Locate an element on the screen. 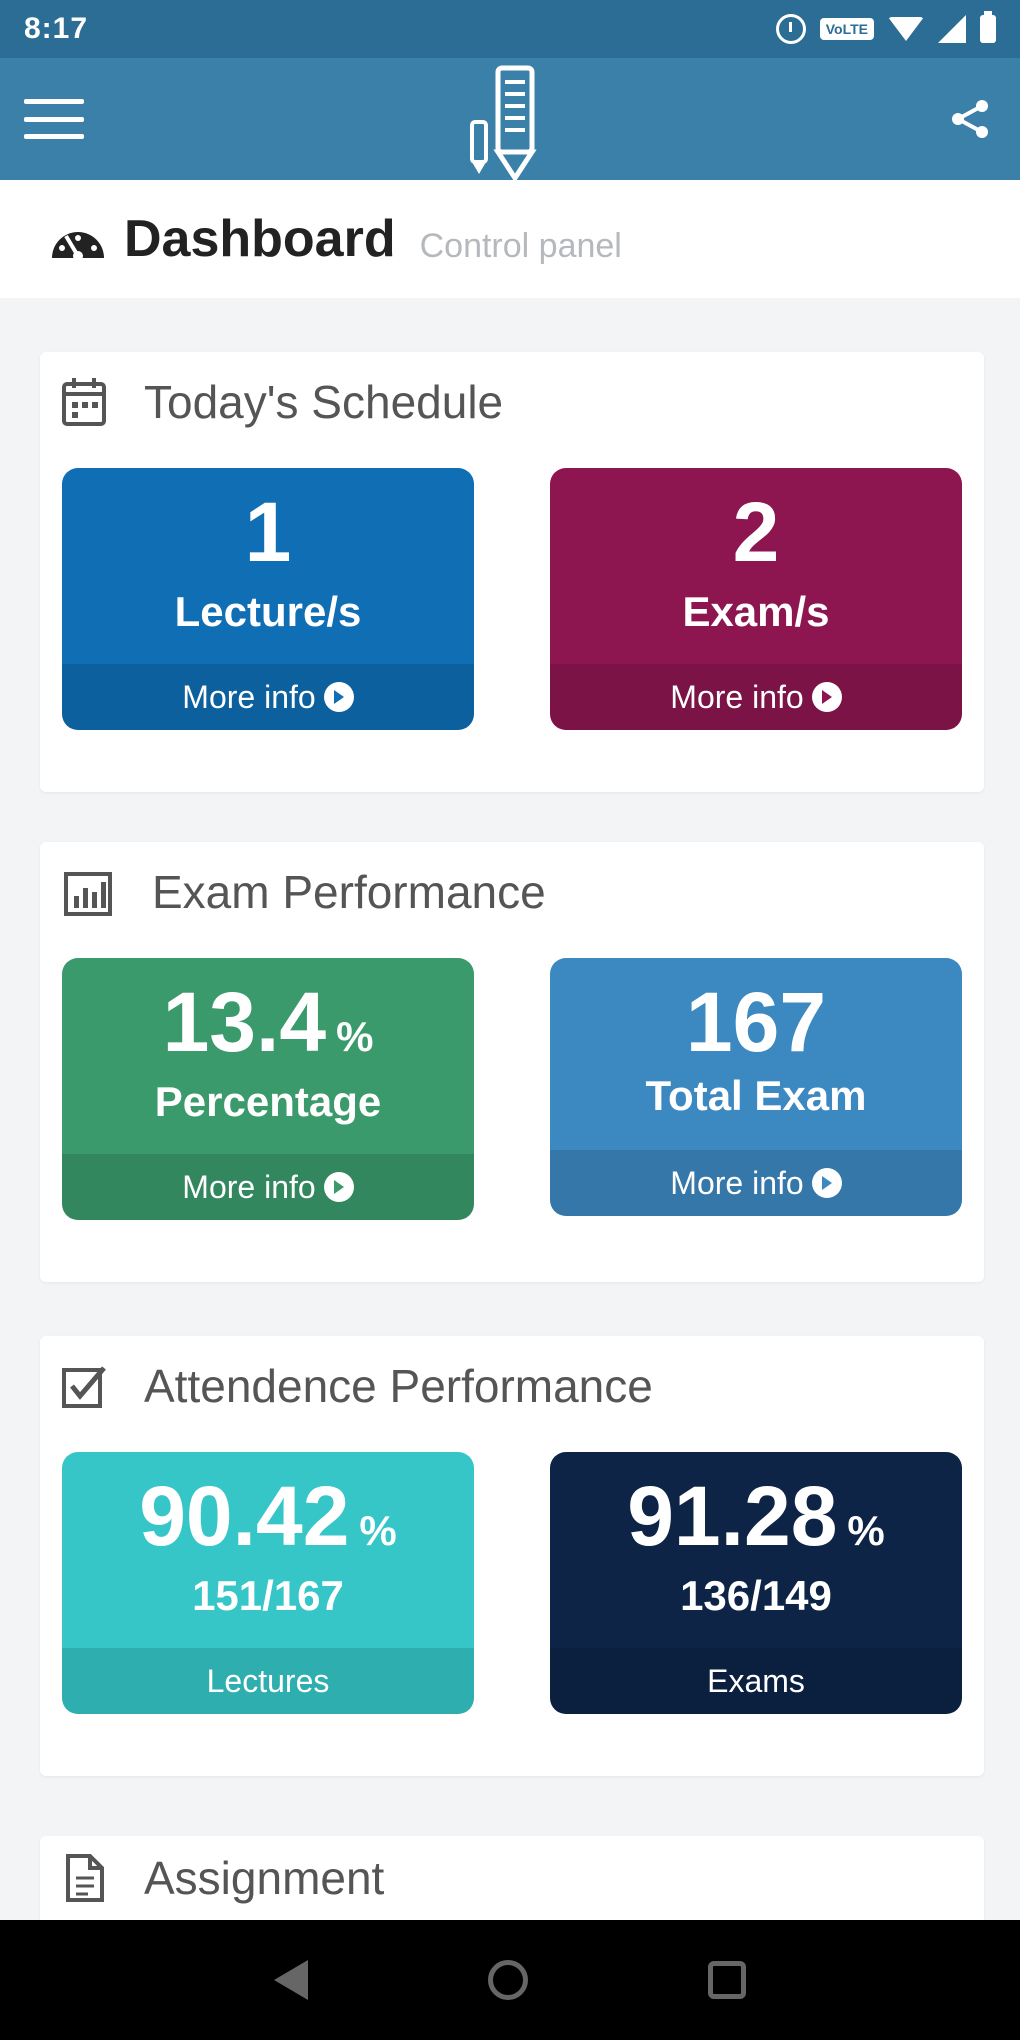 This screenshot has width=1020, height=2040. wifi-icon is located at coordinates (906, 29).